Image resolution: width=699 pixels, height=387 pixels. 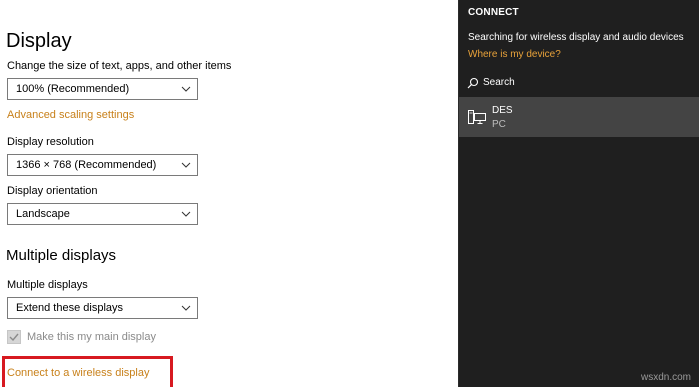 What do you see at coordinates (665, 377) in the screenshot?
I see `watermark: wsxdn.com` at bounding box center [665, 377].